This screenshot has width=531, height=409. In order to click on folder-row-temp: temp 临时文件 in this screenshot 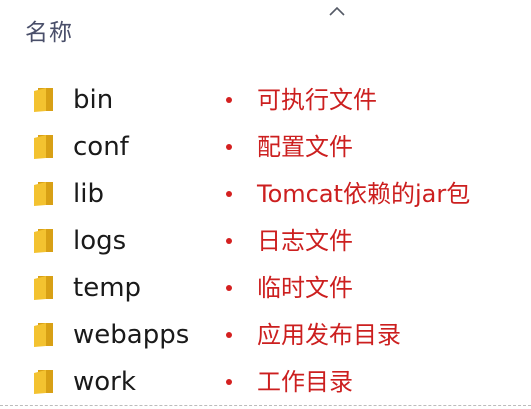, I will do `click(265, 288)`.